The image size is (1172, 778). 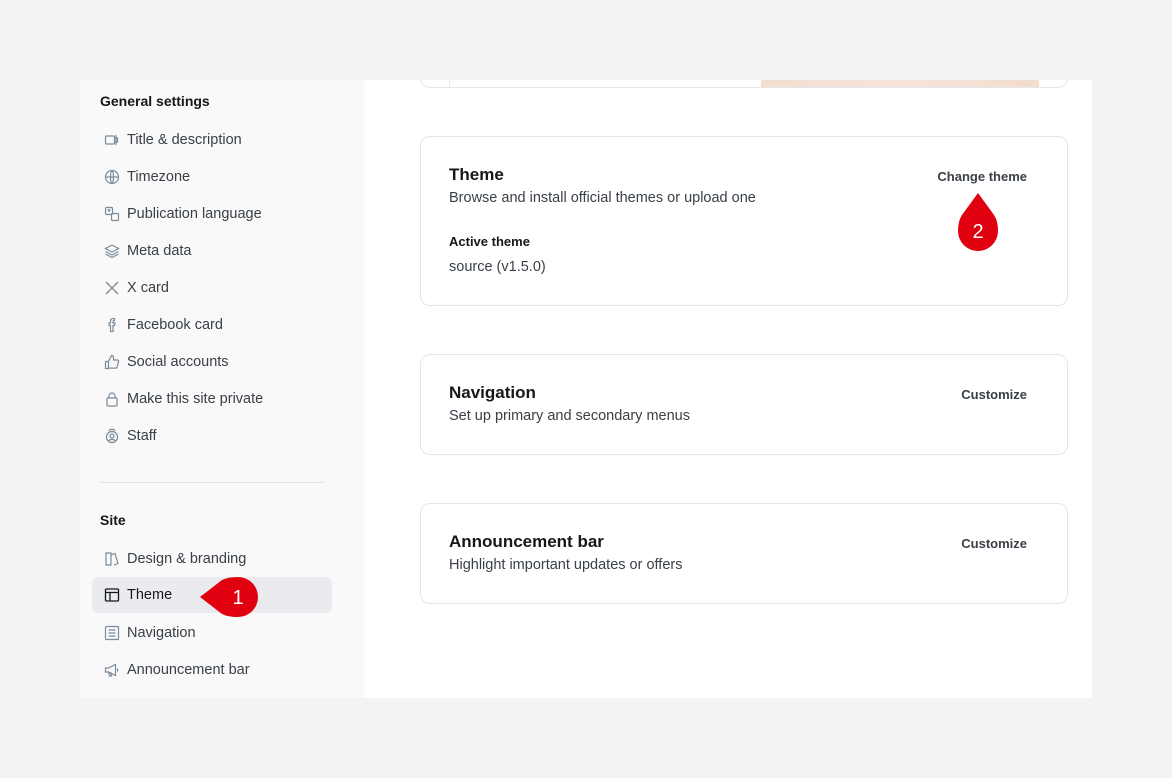 What do you see at coordinates (212, 177) in the screenshot?
I see `sidebar-item-timezone: Timezone` at bounding box center [212, 177].